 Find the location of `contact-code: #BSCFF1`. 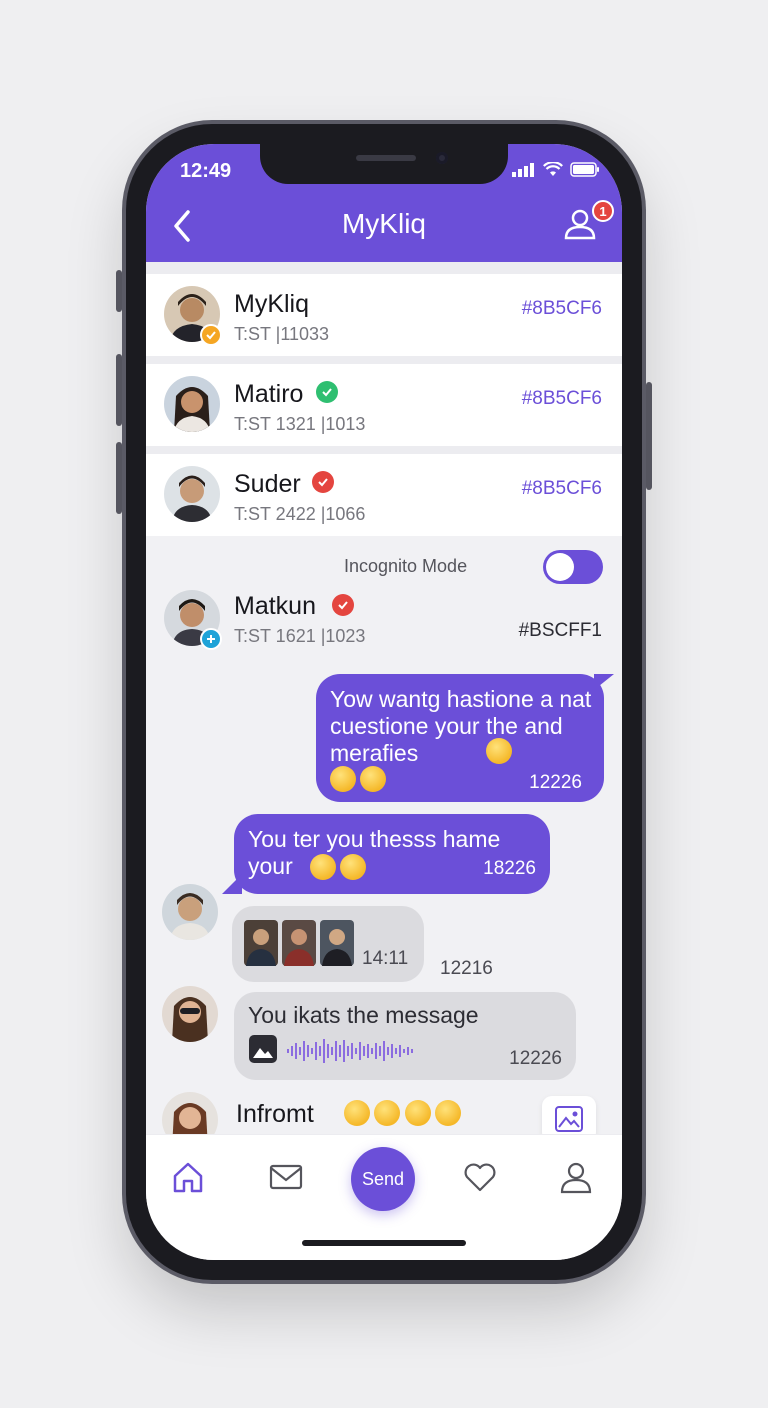

contact-code: #BSCFF1 is located at coordinates (560, 630).